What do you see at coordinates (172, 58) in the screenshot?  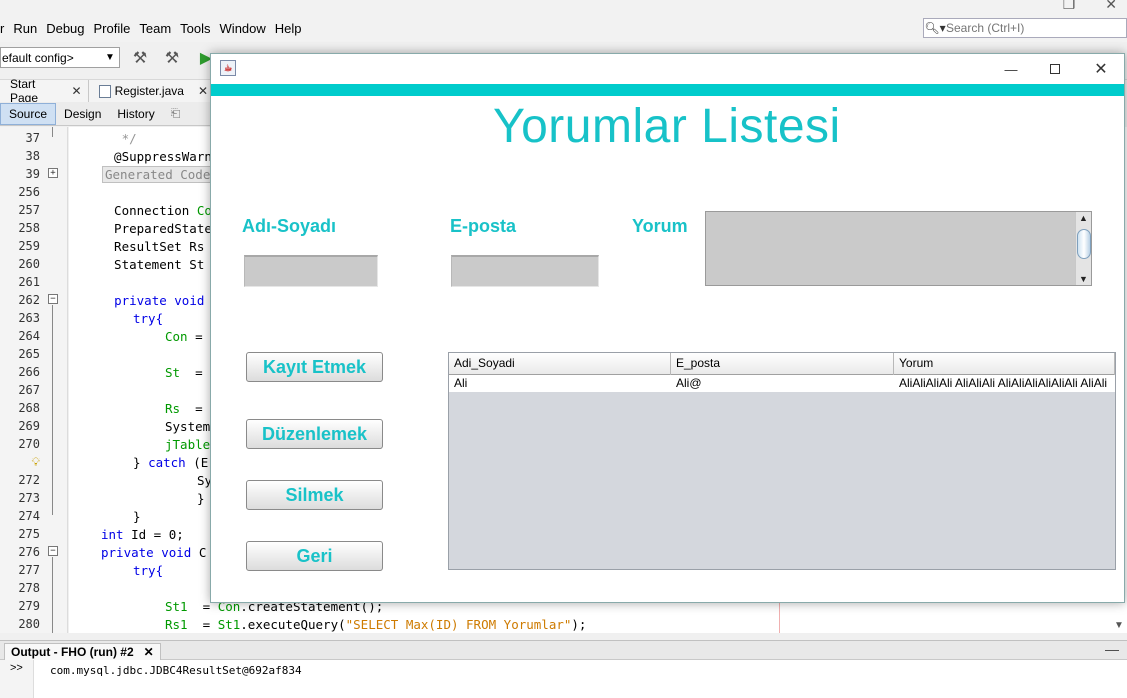 I see `clean-build-icon: ⚒` at bounding box center [172, 58].